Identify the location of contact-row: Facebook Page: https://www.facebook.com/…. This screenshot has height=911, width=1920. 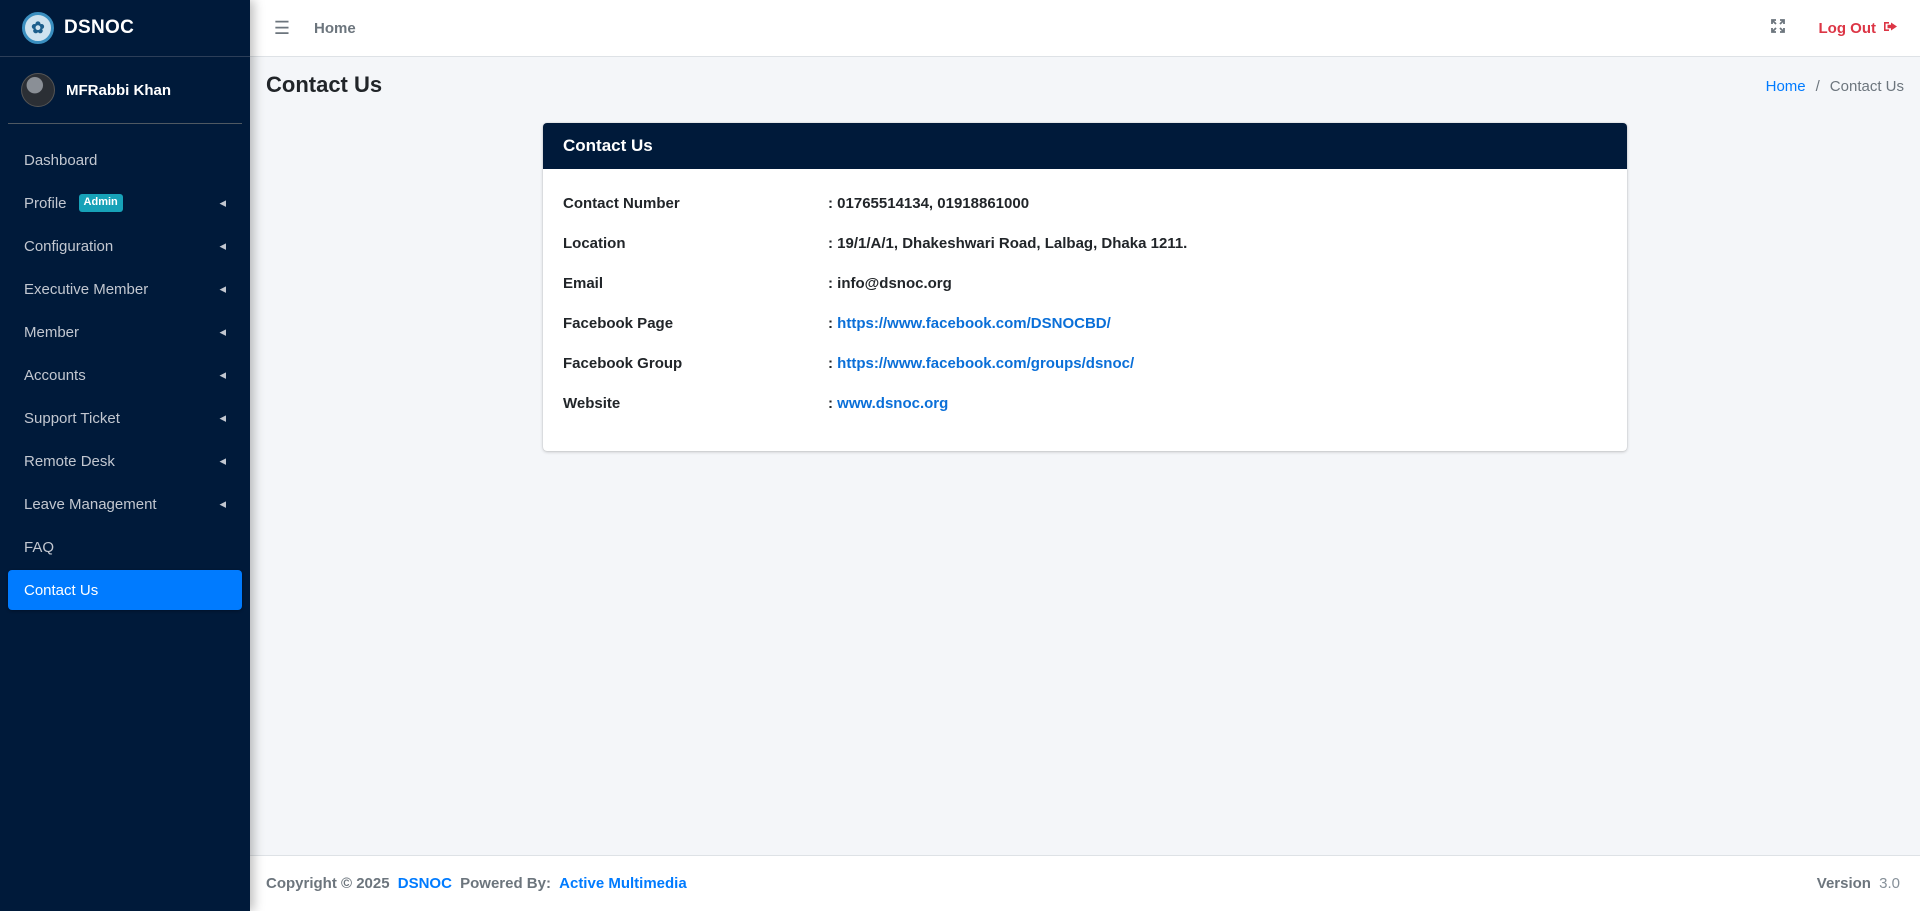
(1085, 323).